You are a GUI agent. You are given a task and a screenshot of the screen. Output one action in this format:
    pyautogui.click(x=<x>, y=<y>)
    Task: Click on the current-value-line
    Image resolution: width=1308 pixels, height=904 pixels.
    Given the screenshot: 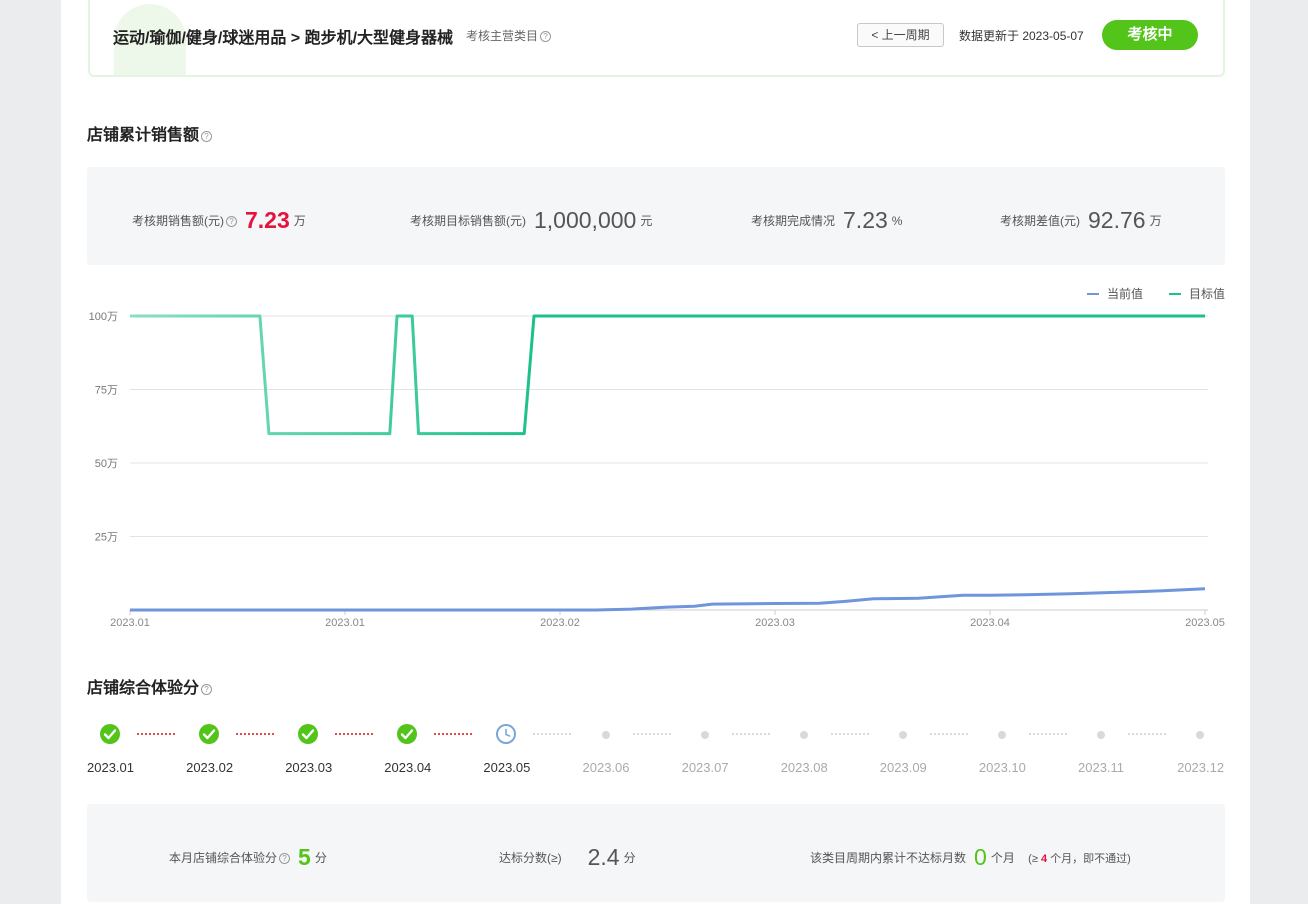 What is the action you would take?
    pyautogui.click(x=668, y=599)
    